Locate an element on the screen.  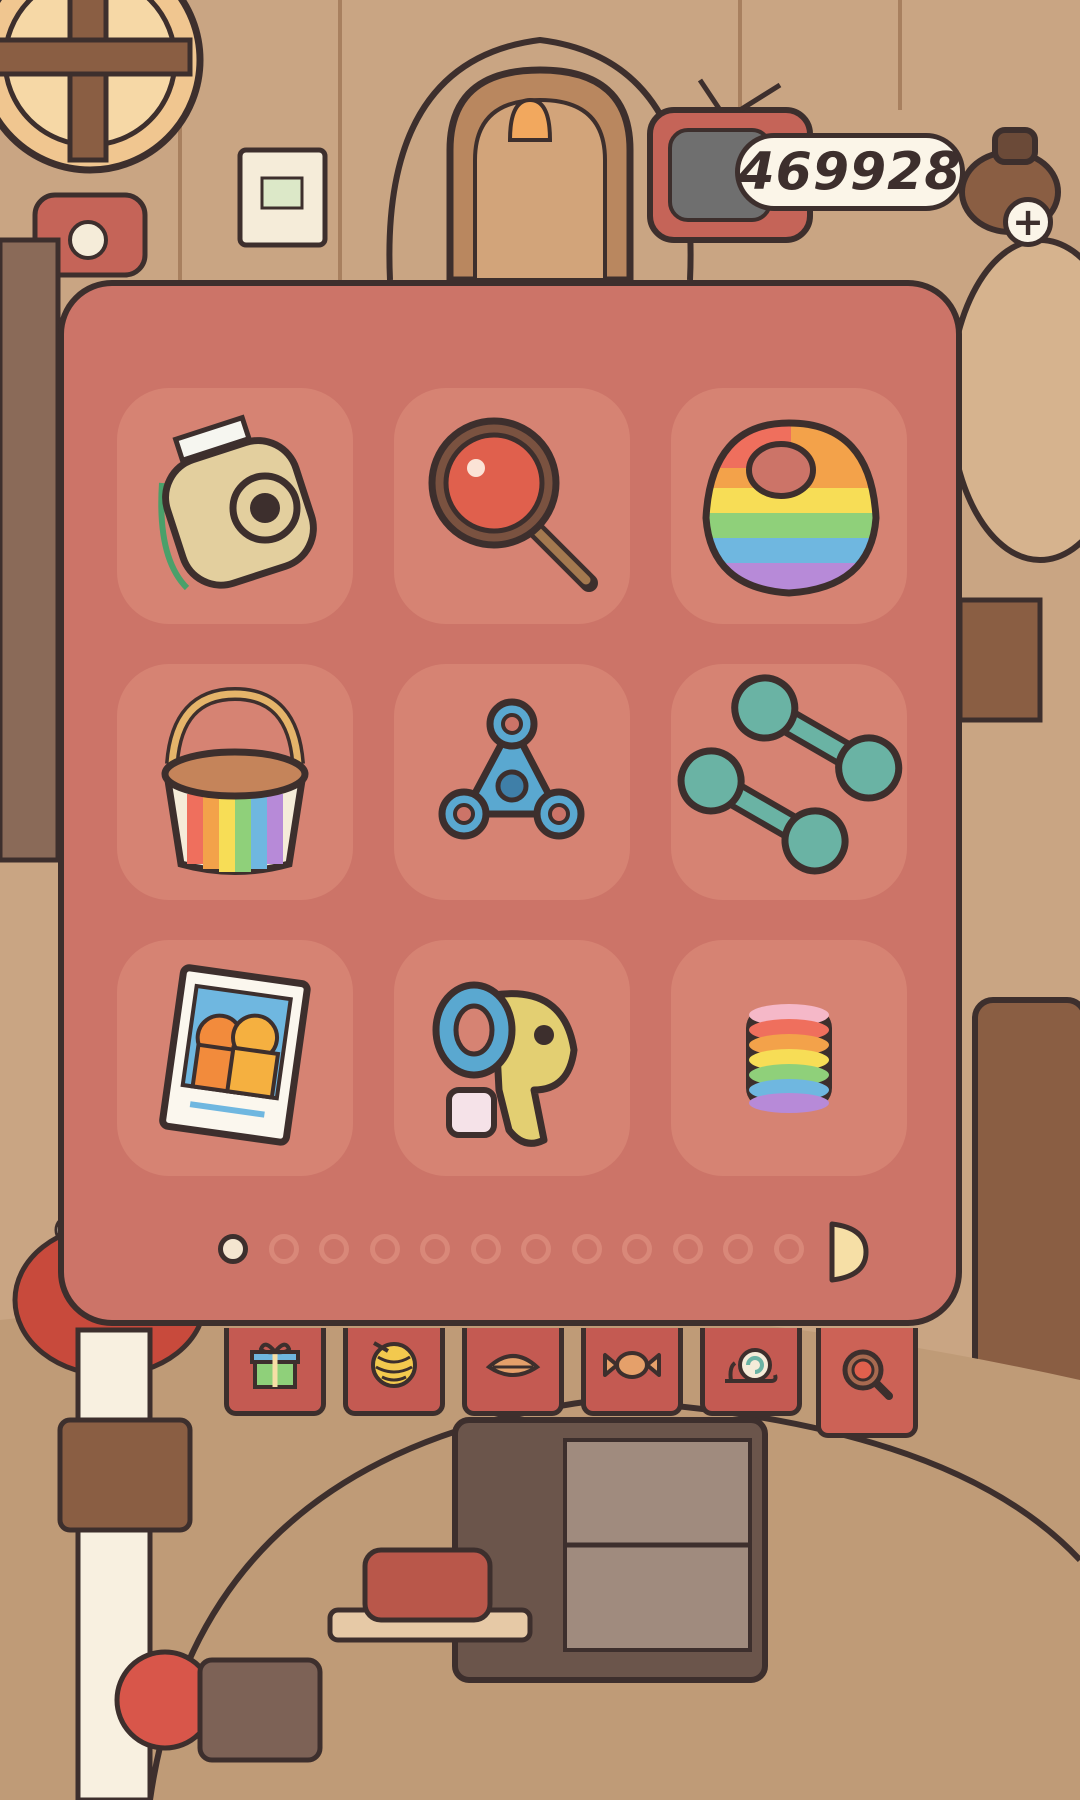
tab-leaf is located at coordinates (513, 1372).